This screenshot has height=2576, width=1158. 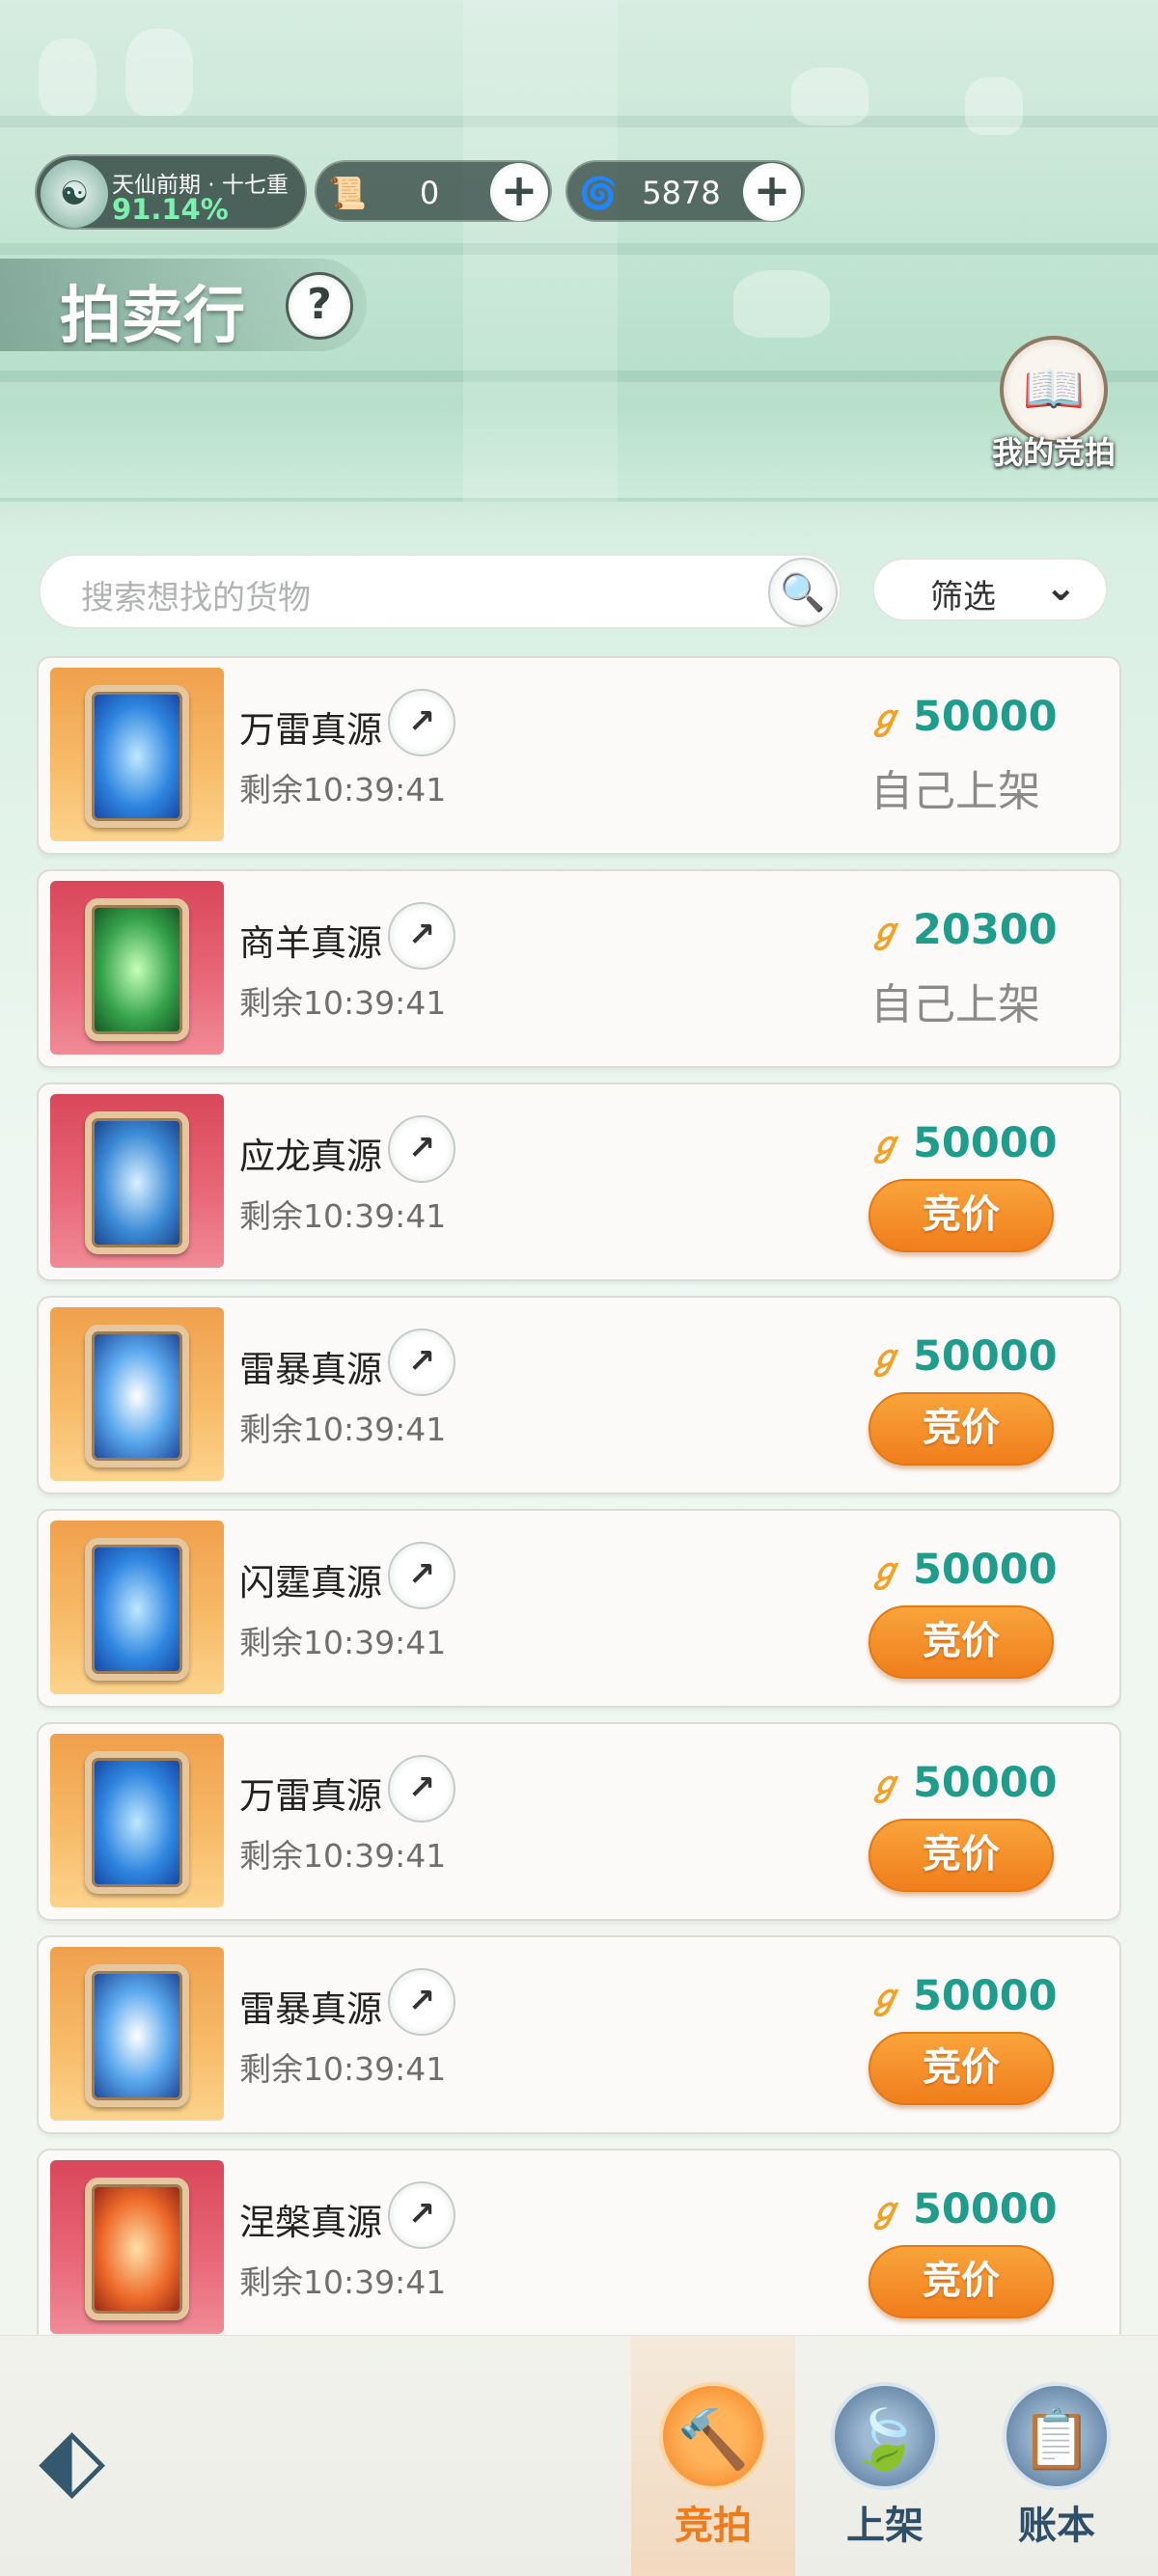 What do you see at coordinates (579, 2242) in the screenshot?
I see `auction-item-row: 涅槃真源 ↗ 剩余10:39:41 ℊ 50000 竞价` at bounding box center [579, 2242].